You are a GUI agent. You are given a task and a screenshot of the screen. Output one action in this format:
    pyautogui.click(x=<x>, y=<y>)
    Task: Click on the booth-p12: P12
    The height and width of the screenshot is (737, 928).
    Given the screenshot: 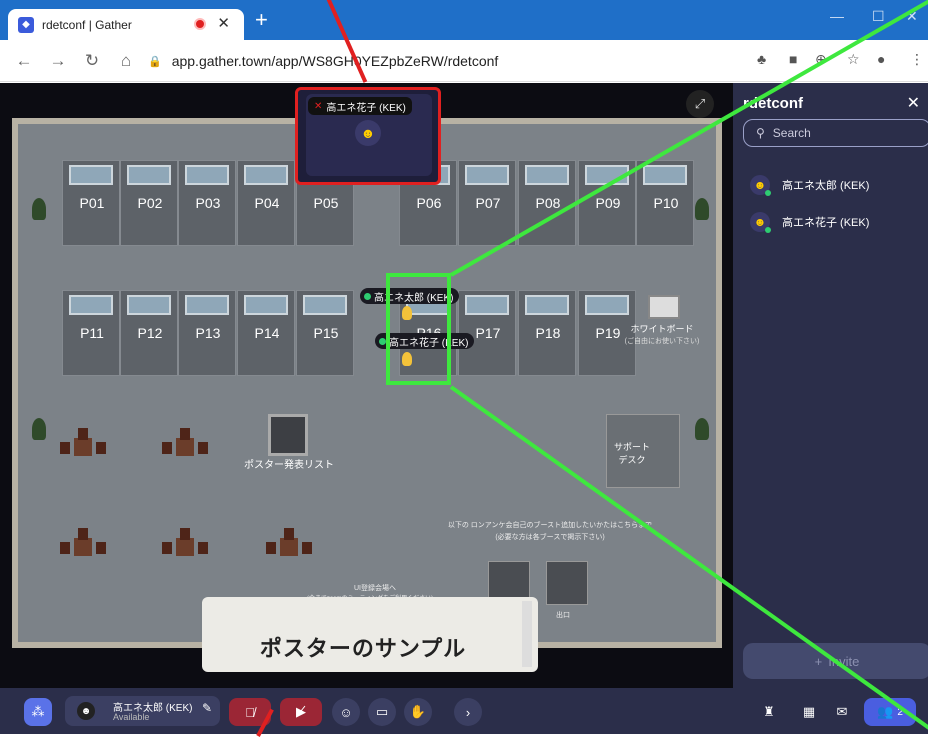 What is the action you would take?
    pyautogui.click(x=149, y=333)
    